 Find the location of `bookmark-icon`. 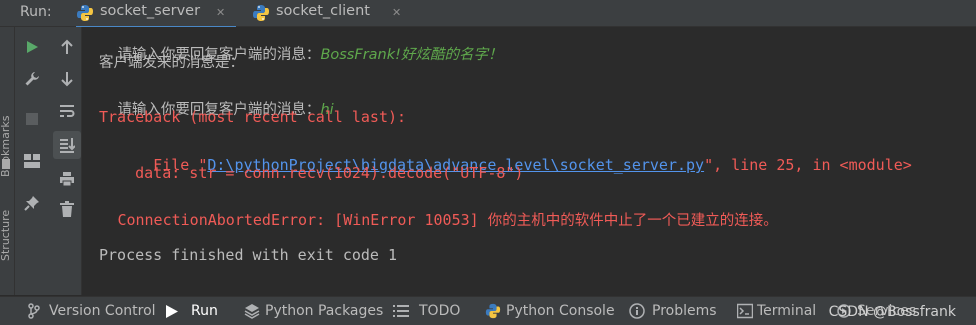

bookmark-icon is located at coordinates (6, 164).